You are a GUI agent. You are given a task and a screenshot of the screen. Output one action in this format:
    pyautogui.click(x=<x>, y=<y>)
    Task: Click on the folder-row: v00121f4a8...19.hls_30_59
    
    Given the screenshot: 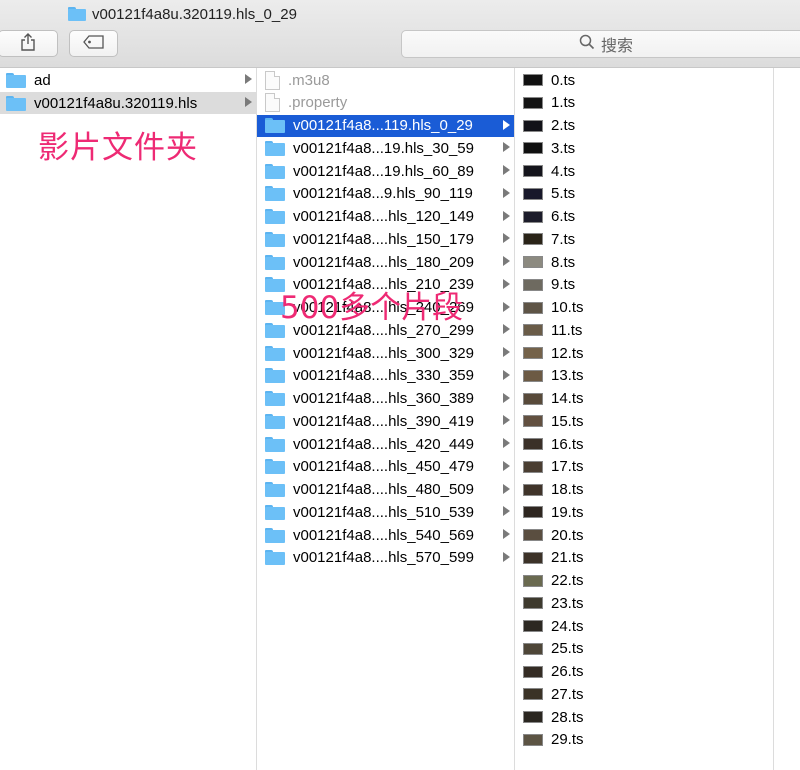 What is the action you would take?
    pyautogui.click(x=385, y=148)
    